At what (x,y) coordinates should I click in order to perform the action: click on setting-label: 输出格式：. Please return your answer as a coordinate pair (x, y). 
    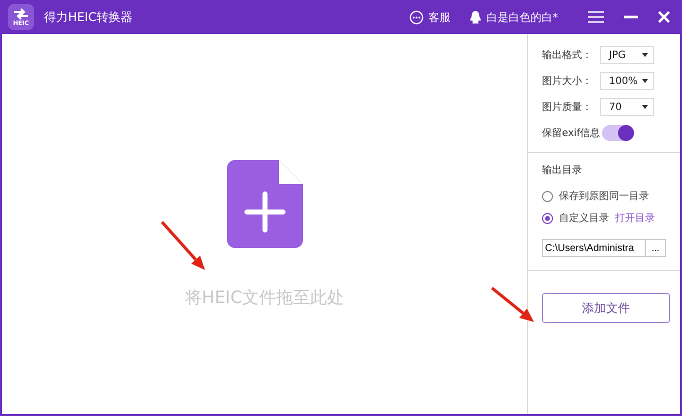
    Looking at the image, I should click on (567, 55).